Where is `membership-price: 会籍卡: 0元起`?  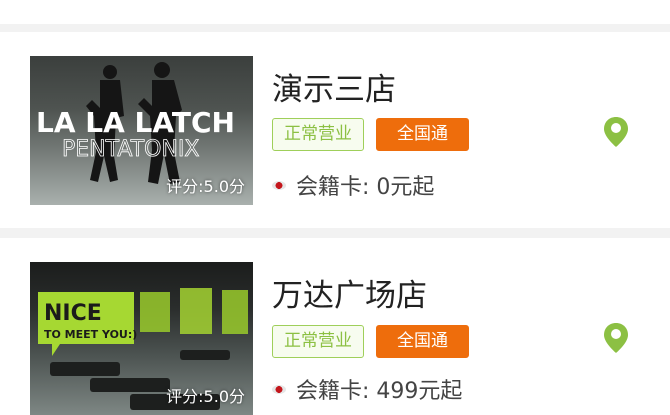
membership-price: 会籍卡: 0元起 is located at coordinates (353, 185).